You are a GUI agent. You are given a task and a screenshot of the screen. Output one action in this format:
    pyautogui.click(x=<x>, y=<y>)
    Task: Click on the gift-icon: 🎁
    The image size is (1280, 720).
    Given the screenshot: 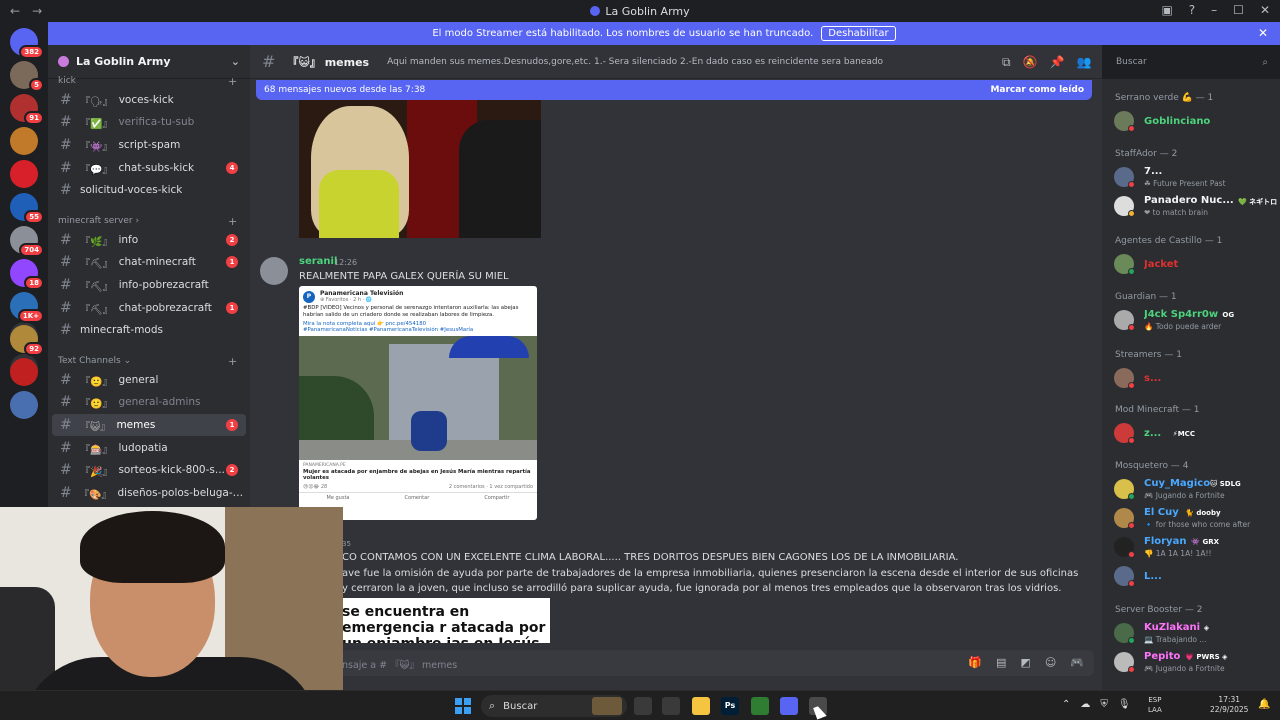 What is the action you would take?
    pyautogui.click(x=975, y=662)
    